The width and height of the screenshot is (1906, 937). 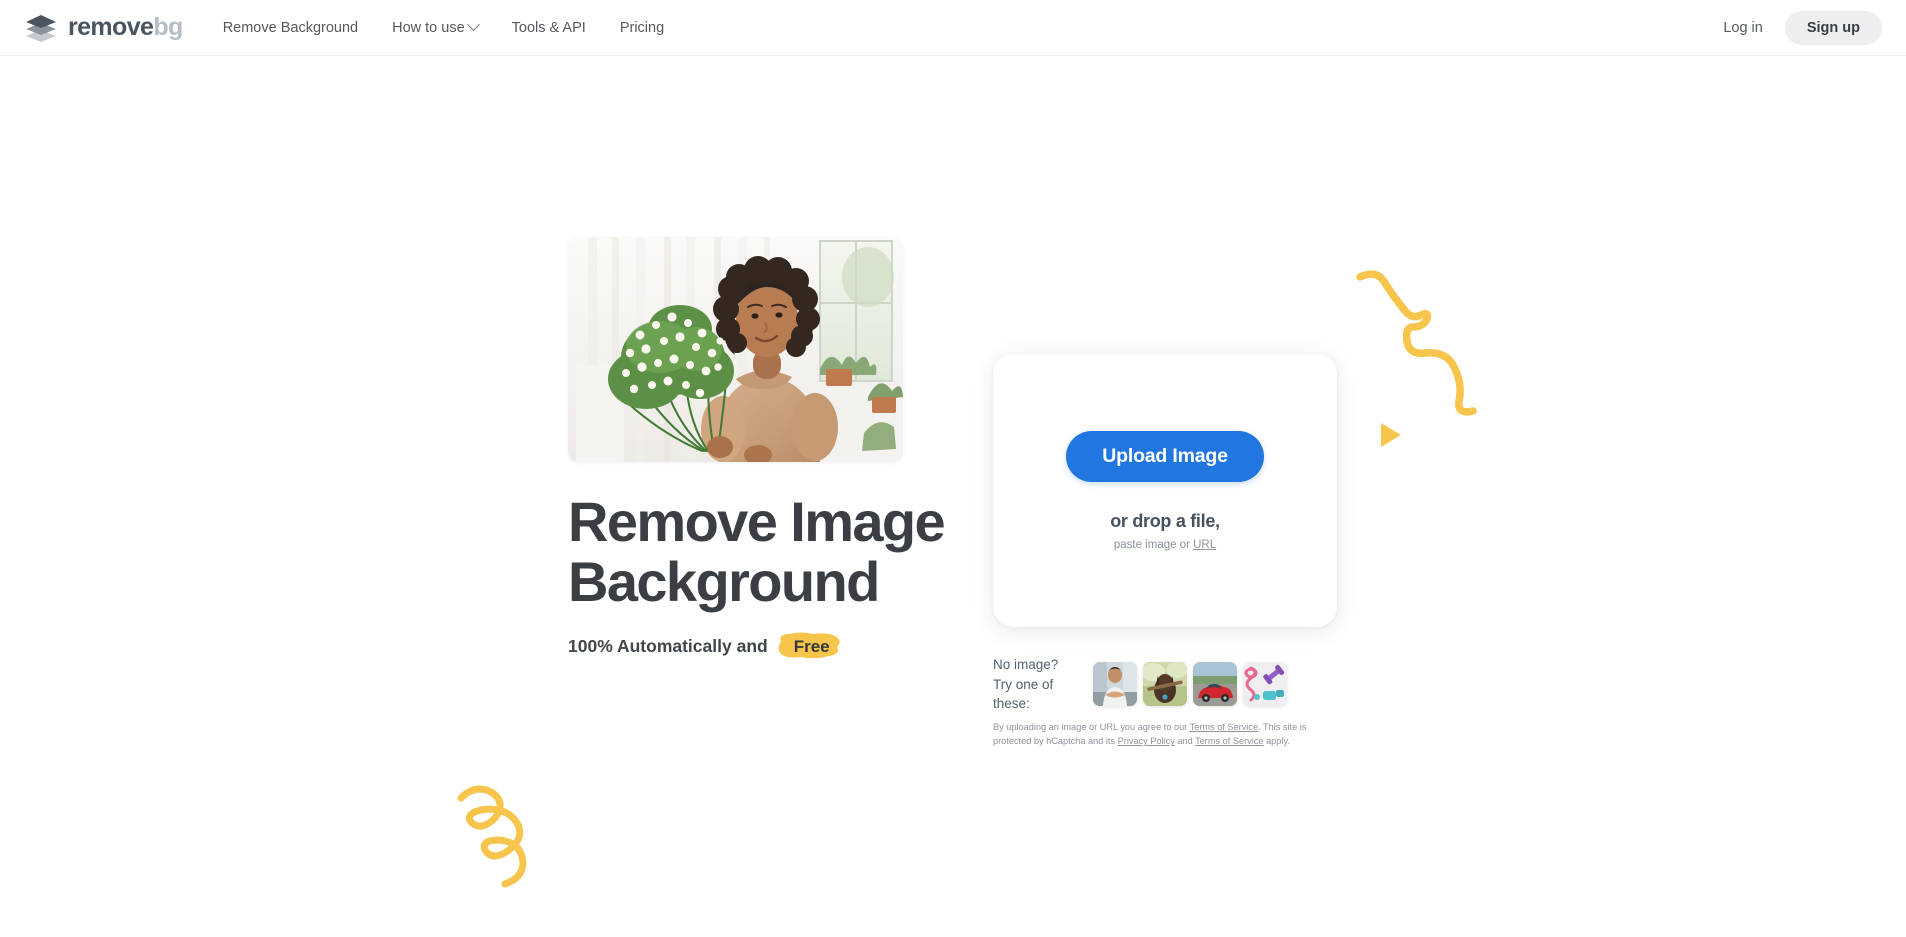 I want to click on paste-url-text: paste image or URL, so click(x=1165, y=545).